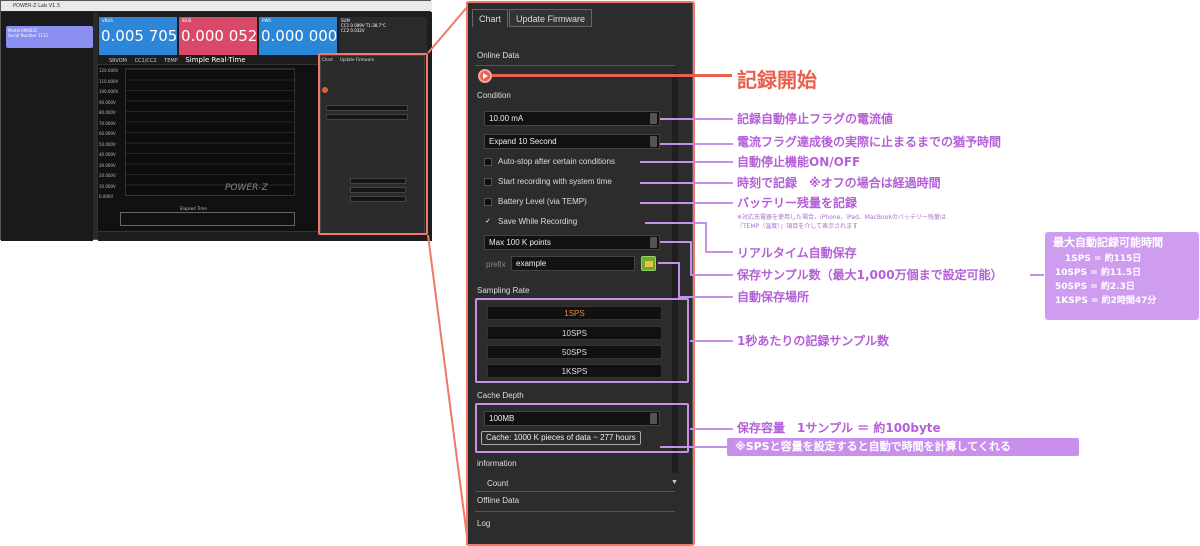  What do you see at coordinates (107, 102) in the screenshot?
I see `y-tick-label: 90.000V` at bounding box center [107, 102].